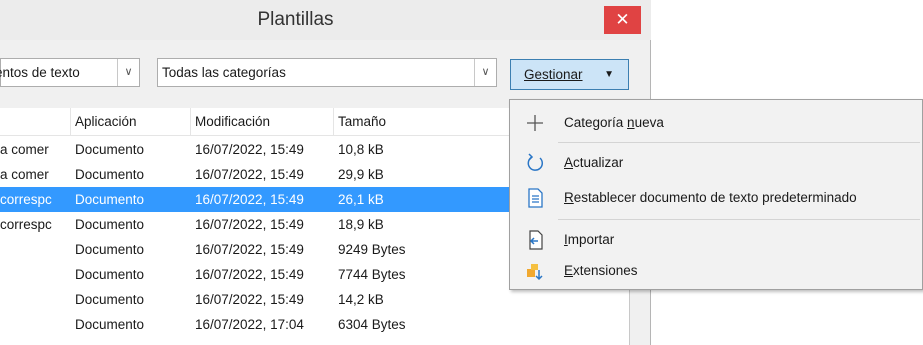 The height and width of the screenshot is (345, 923). Describe the element at coordinates (261, 121) in the screenshot. I see `column-header-modified: Modificación` at that location.